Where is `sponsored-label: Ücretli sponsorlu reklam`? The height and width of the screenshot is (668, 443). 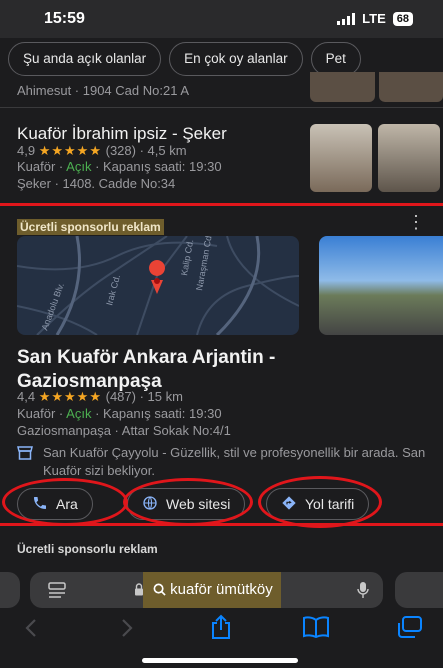 sponsored-label: Ücretli sponsorlu reklam is located at coordinates (90, 227).